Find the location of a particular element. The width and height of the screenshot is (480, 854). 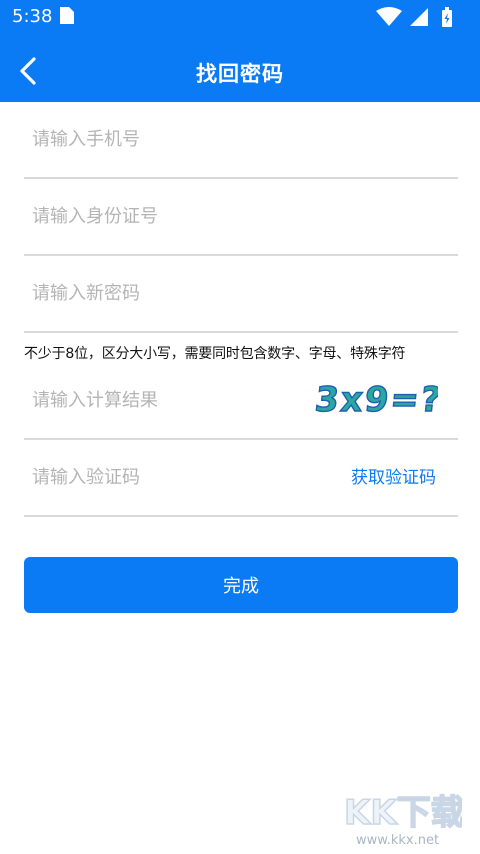

new-password-input is located at coordinates (167, 293).